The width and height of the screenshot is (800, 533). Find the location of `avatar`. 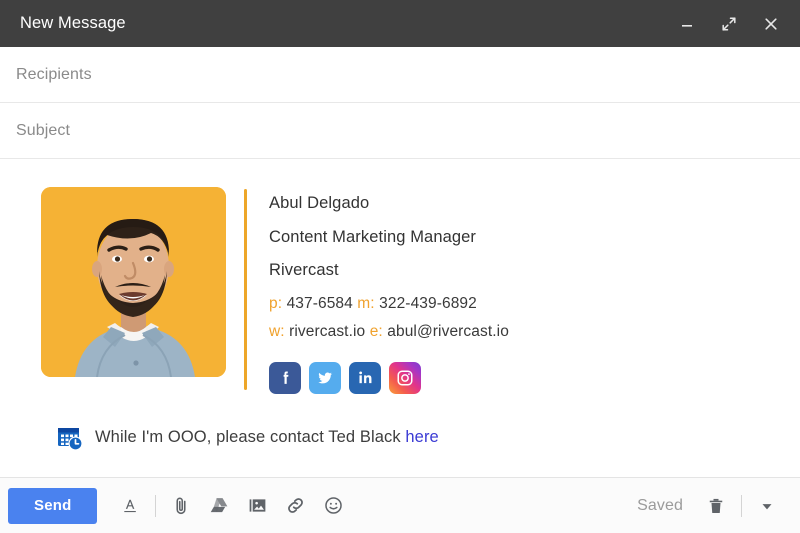

avatar is located at coordinates (133, 282).